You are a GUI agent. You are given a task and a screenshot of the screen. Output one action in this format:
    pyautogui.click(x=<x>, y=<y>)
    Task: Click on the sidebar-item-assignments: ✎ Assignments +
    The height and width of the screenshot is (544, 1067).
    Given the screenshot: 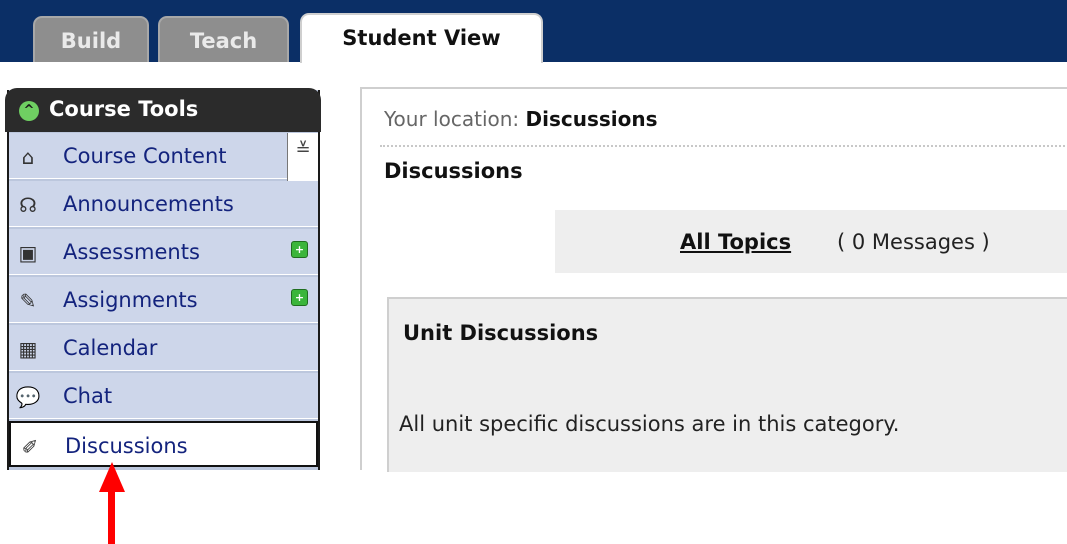 What is the action you would take?
    pyautogui.click(x=163, y=300)
    